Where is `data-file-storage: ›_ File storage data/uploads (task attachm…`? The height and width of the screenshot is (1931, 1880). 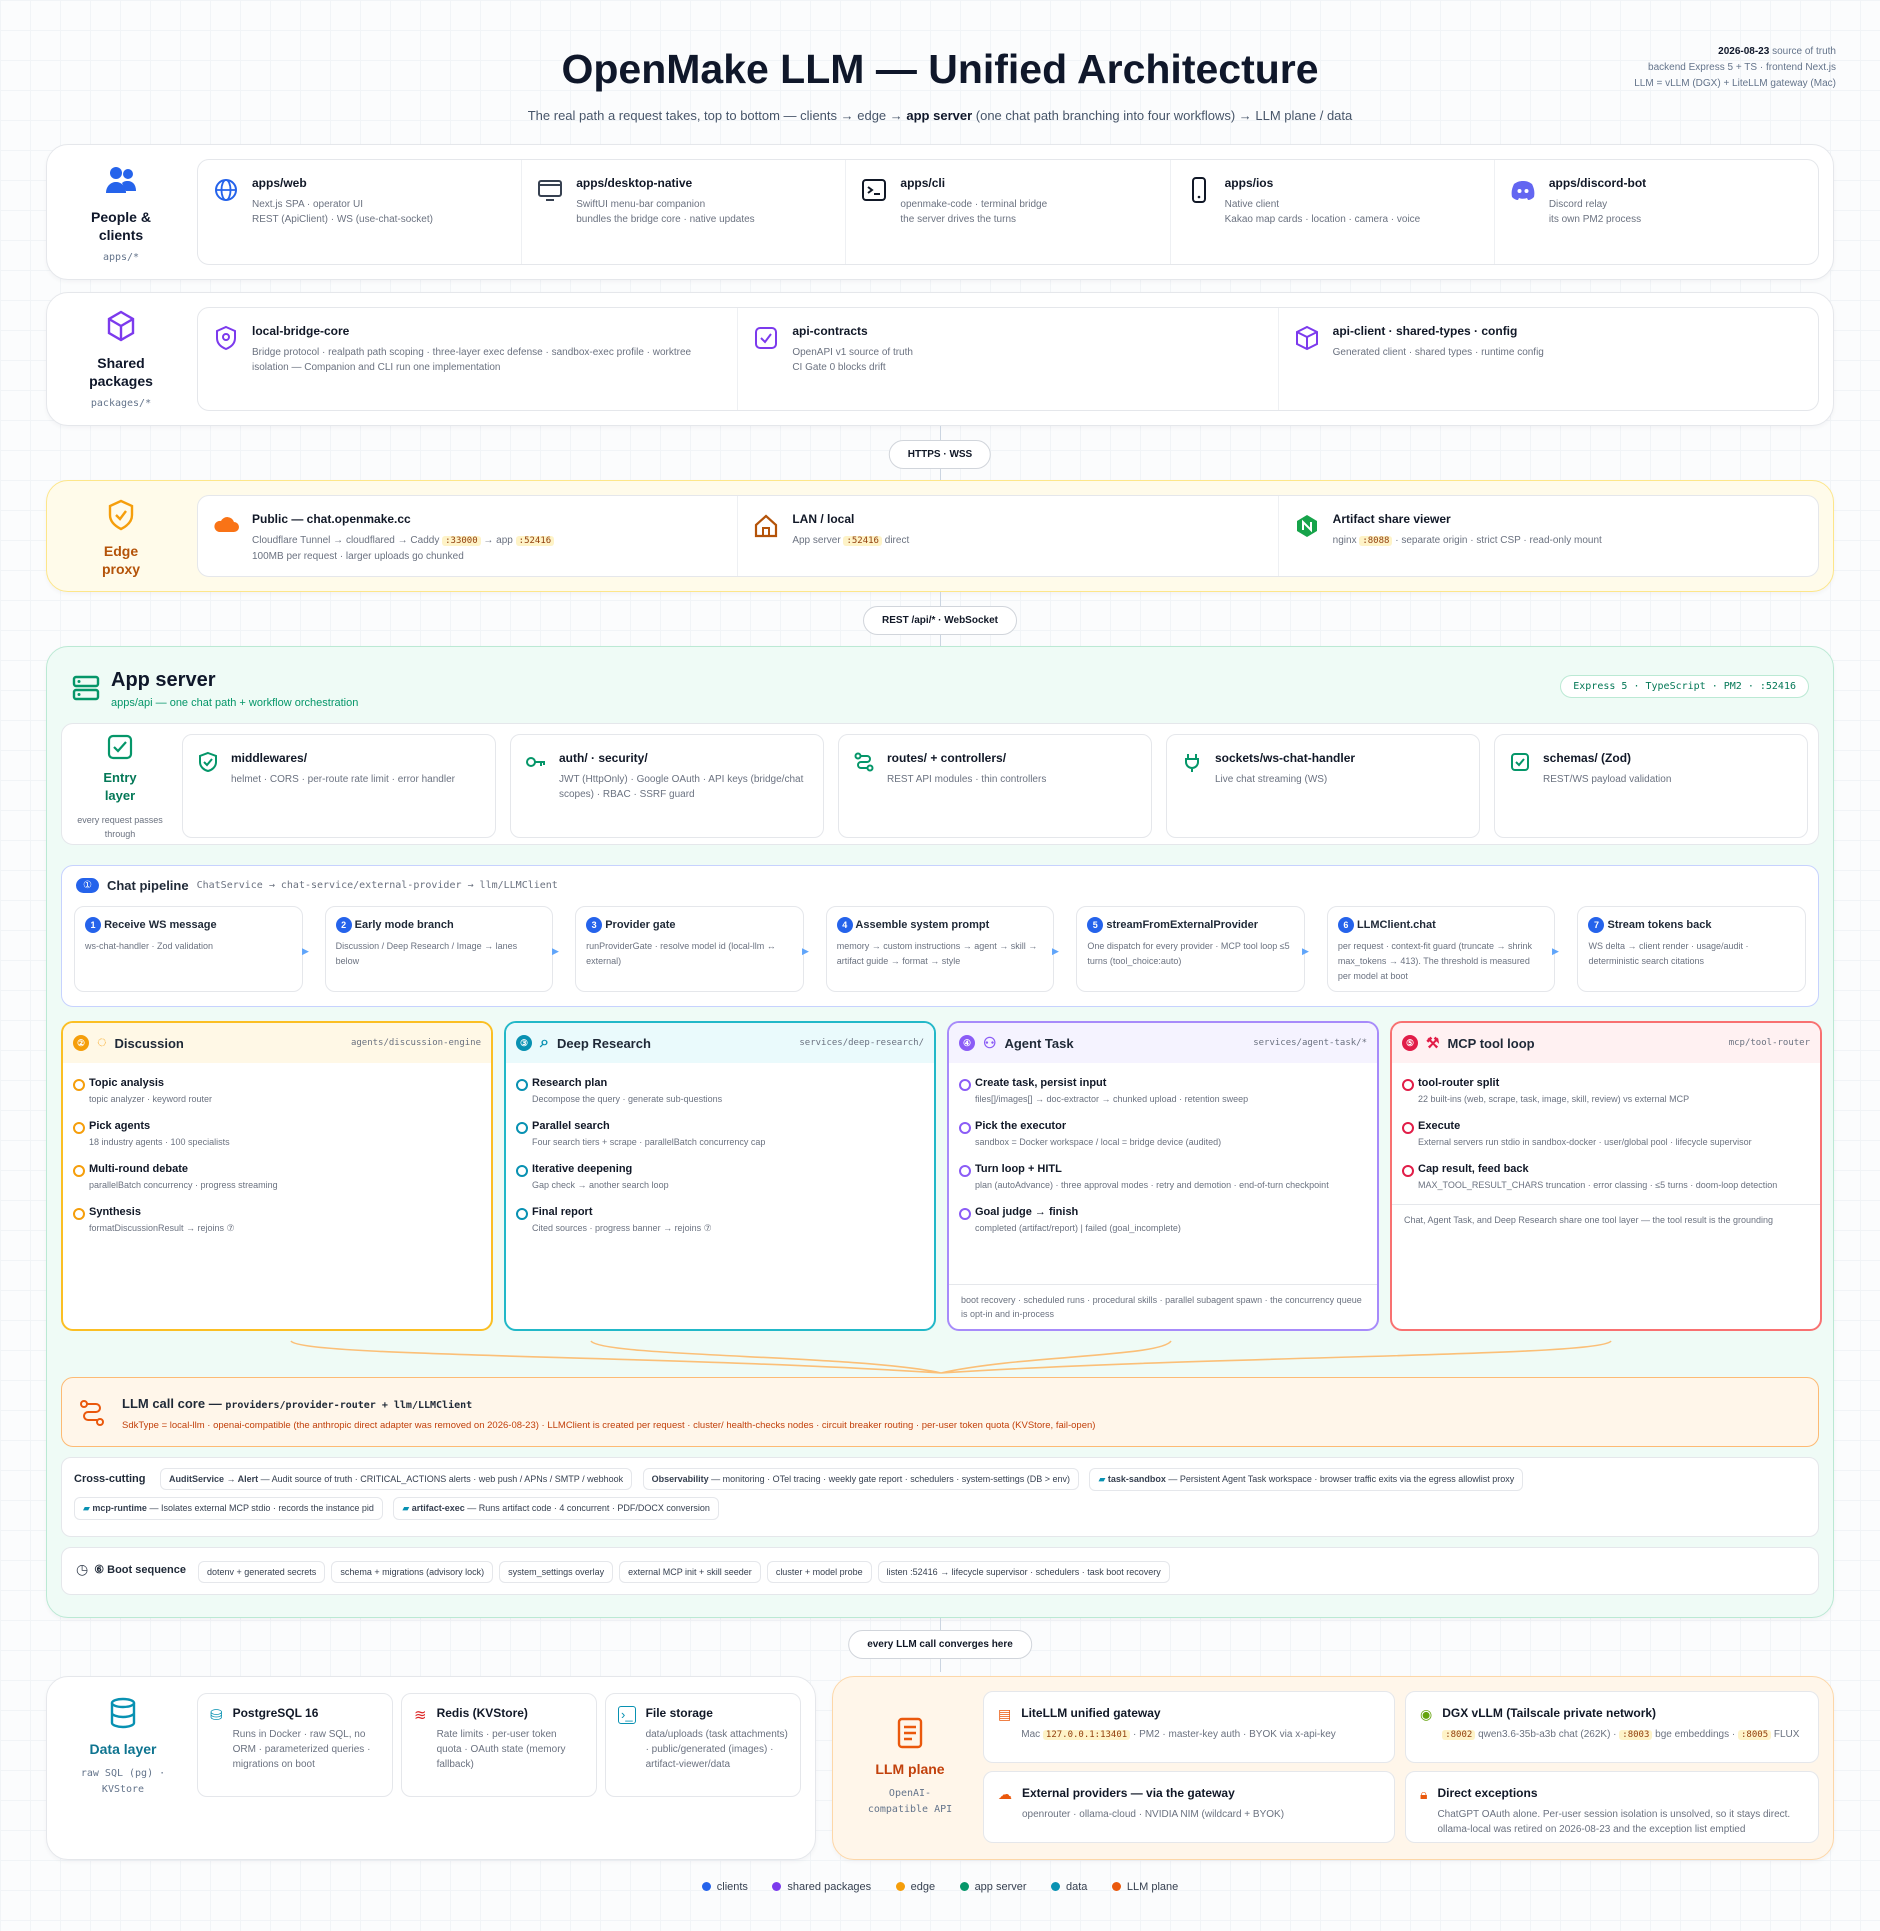 data-file-storage: ›_ File storage data/uploads (task attachm… is located at coordinates (703, 1745).